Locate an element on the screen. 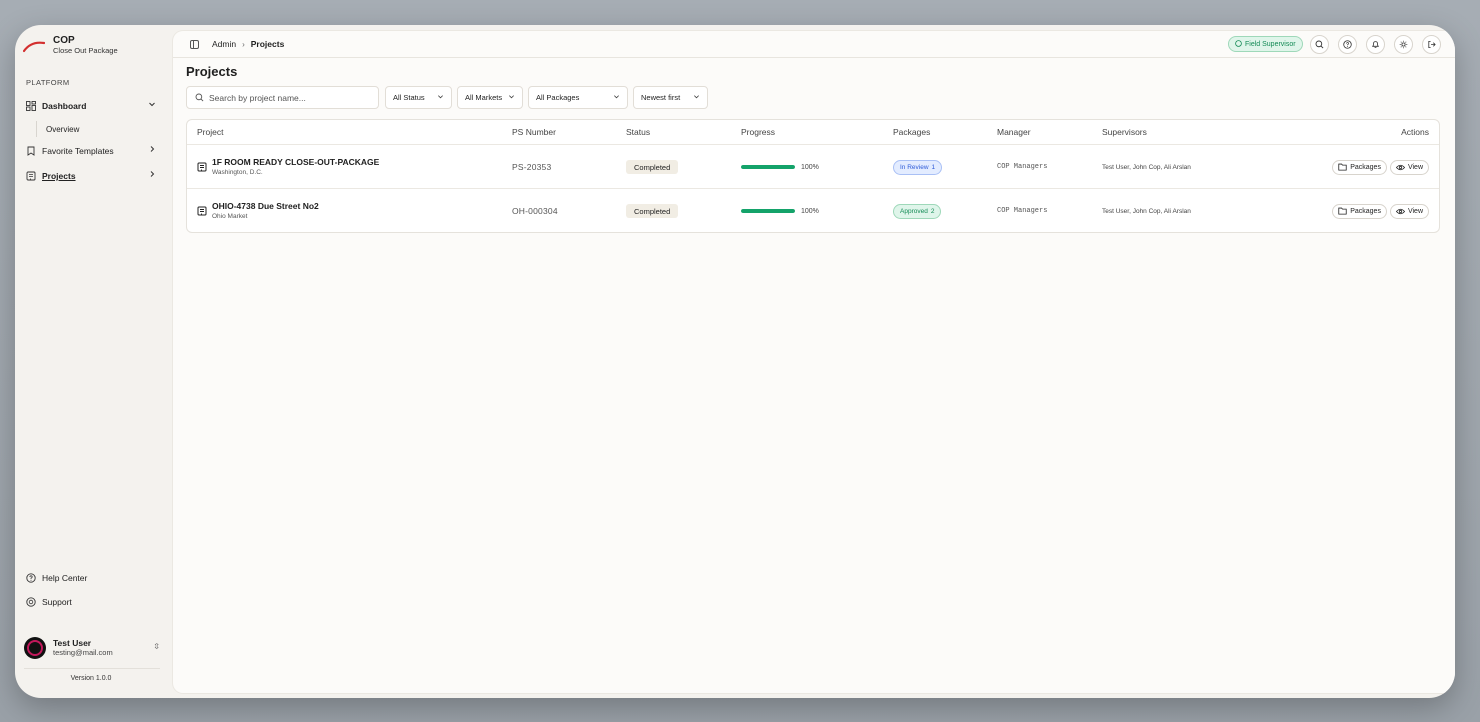 This screenshot has height=722, width=1480. sun-icon is located at coordinates (1403, 44).